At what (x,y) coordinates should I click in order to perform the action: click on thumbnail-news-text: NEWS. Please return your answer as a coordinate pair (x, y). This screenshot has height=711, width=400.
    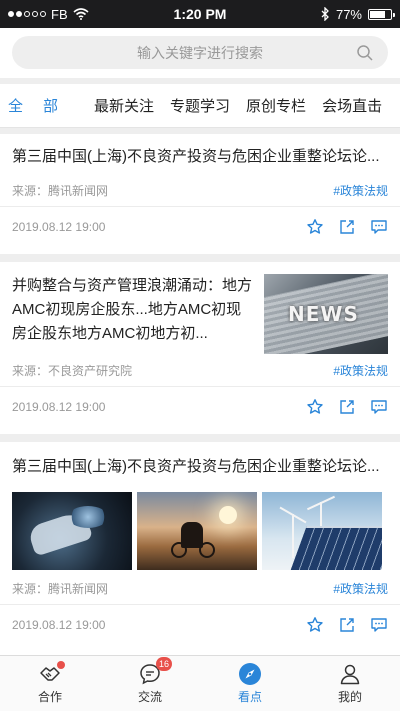
    Looking at the image, I should click on (323, 314).